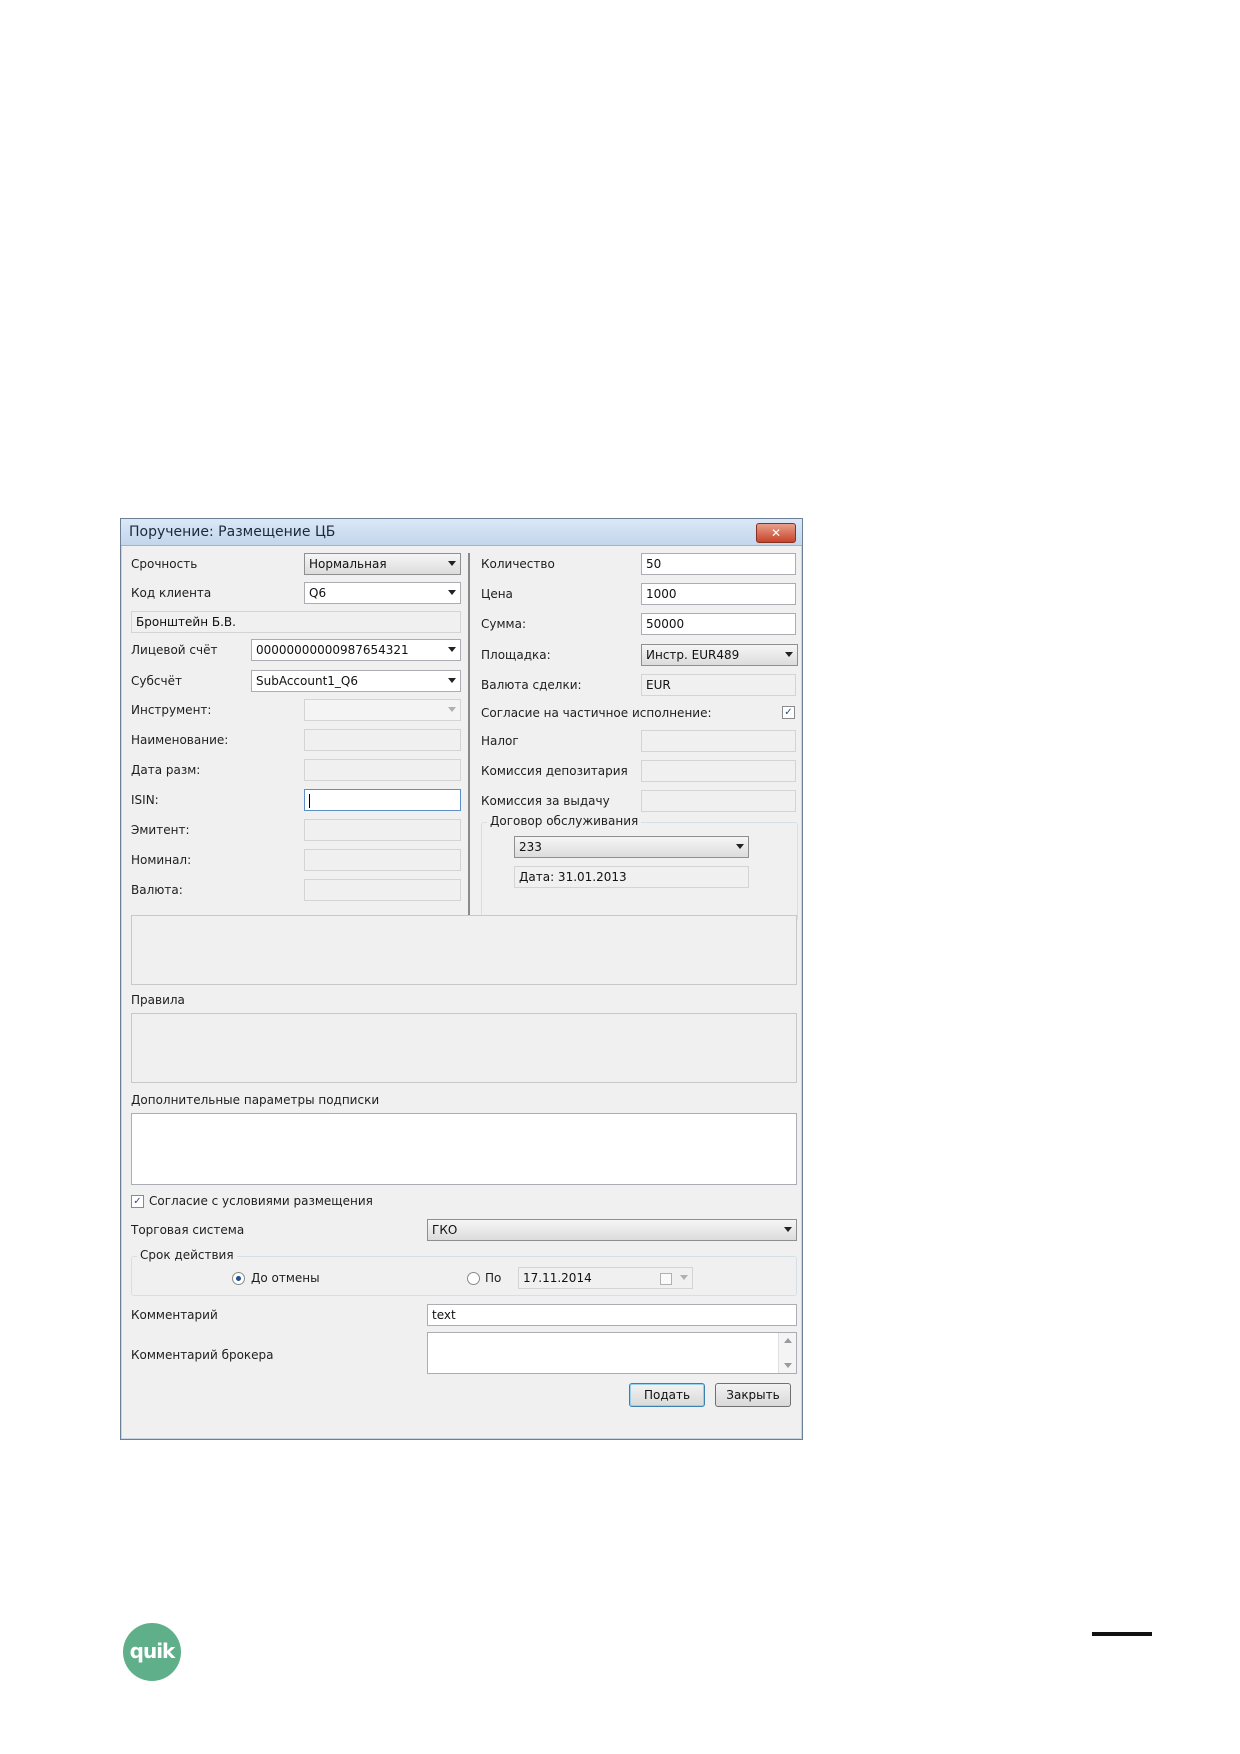 This screenshot has width=1240, height=1754. Describe the element at coordinates (174, 650) in the screenshot. I see `account-label: Лицевой счёт` at that location.